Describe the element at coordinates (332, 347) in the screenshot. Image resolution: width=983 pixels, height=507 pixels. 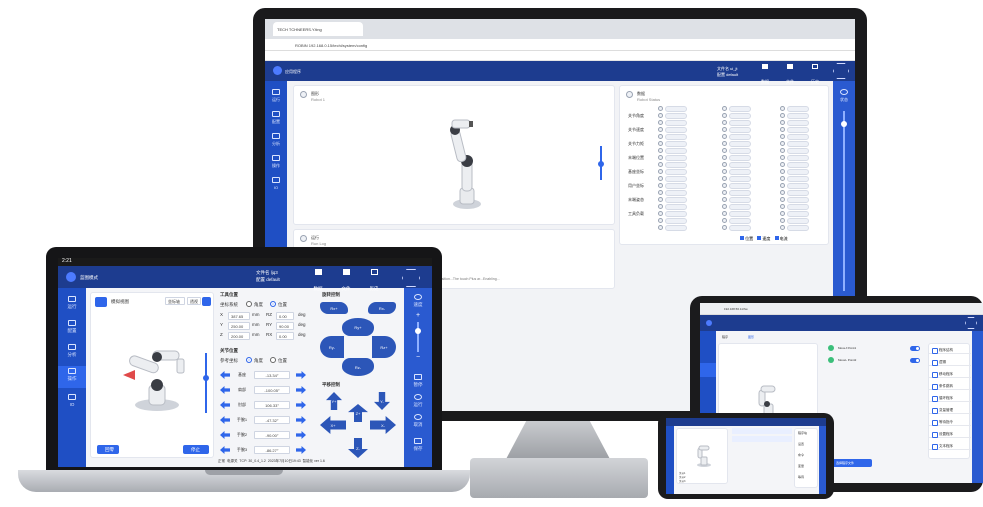
I see `ry-minus-button: Ry-` at that location.